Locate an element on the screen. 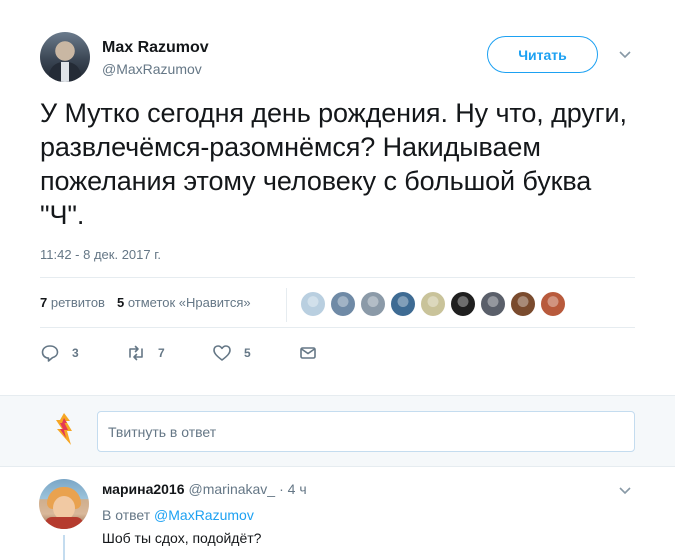 This screenshot has width=675, height=560. in-reply-to: В ответ @MaxRazumov is located at coordinates (178, 515).